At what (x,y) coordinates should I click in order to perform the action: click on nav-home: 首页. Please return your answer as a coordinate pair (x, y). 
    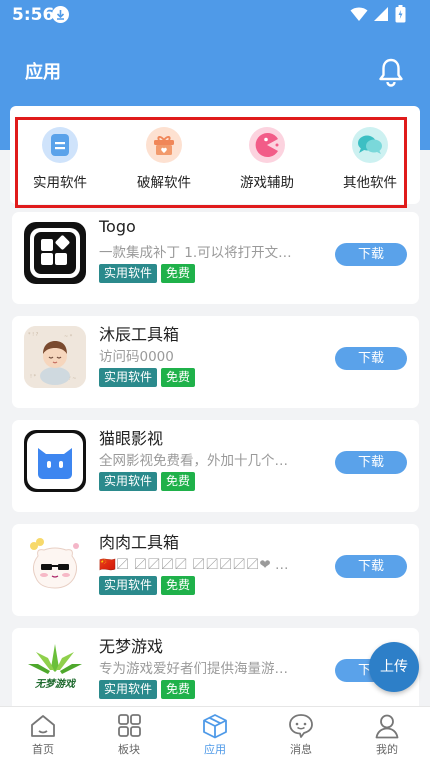
    Looking at the image, I should click on (43, 735).